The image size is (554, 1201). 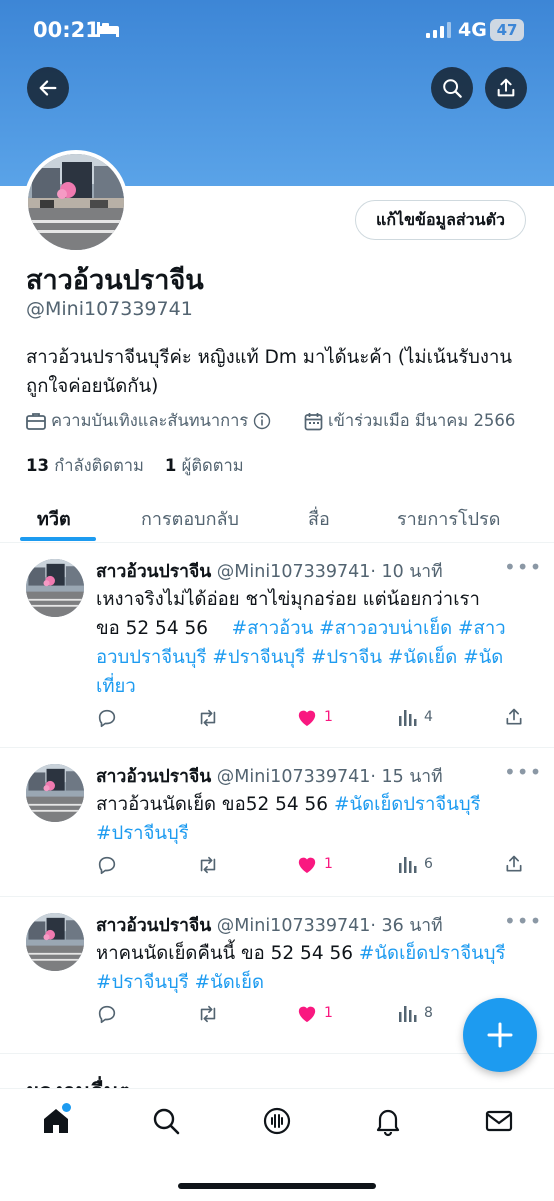 What do you see at coordinates (262, 421) in the screenshot?
I see `info-icon` at bounding box center [262, 421].